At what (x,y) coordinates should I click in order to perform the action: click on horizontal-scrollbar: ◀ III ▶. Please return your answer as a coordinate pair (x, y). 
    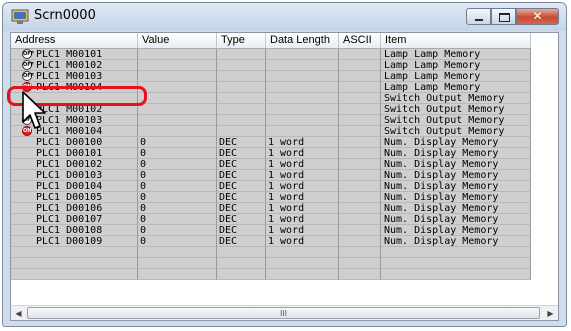
    Looking at the image, I should click on (284, 312).